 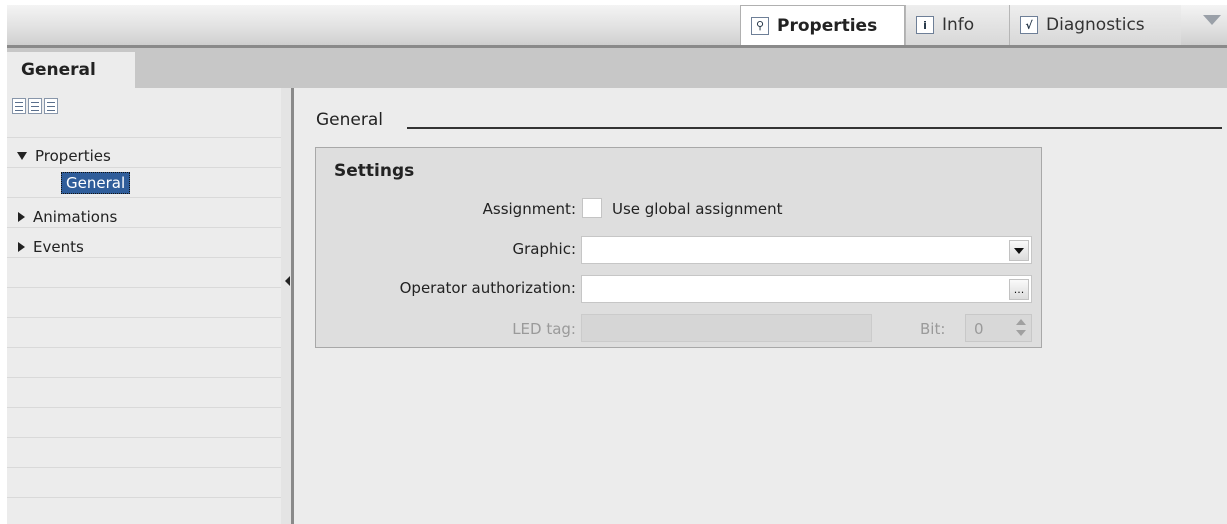 What do you see at coordinates (726, 328) in the screenshot?
I see `led-tag-field` at bounding box center [726, 328].